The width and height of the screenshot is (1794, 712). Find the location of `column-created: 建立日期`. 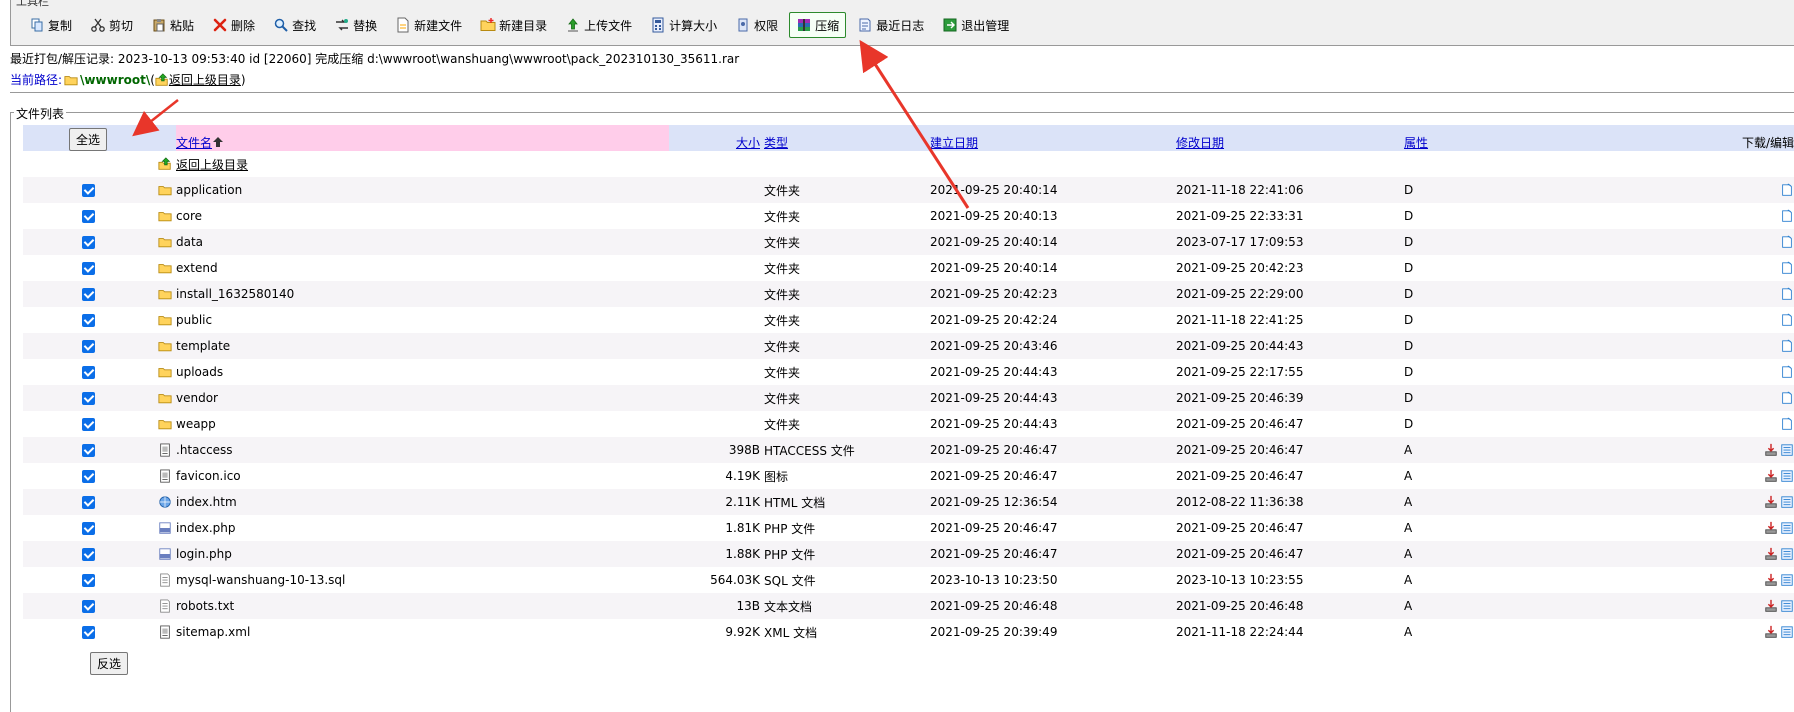

column-created: 建立日期 is located at coordinates (1053, 138).